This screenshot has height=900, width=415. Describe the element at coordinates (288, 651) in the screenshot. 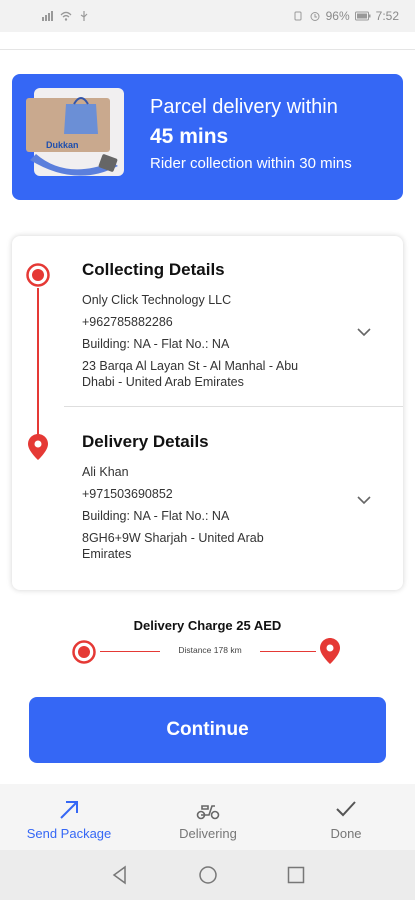

I see `distance-line-right` at that location.